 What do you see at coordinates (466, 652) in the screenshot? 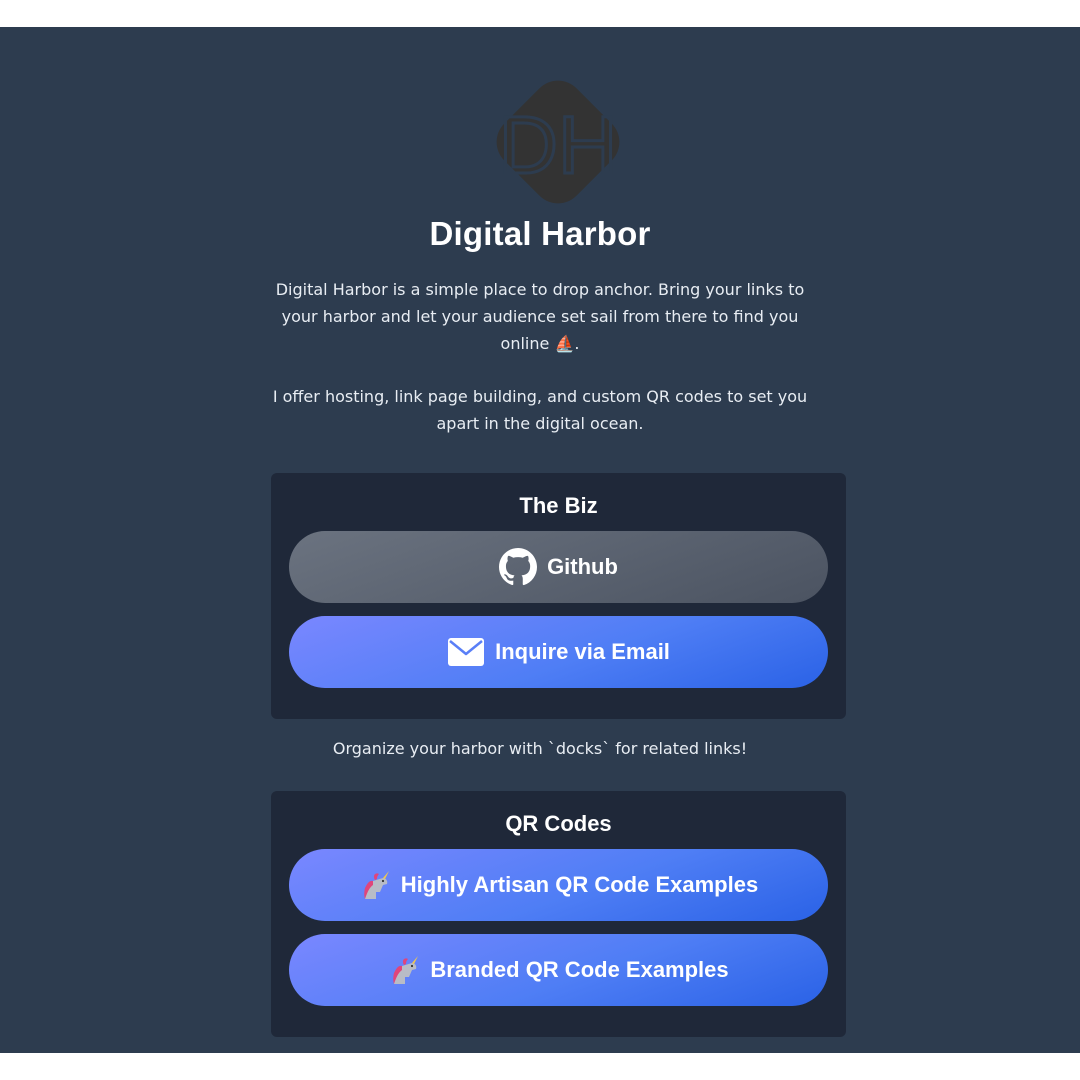
I see `mail-icon` at bounding box center [466, 652].